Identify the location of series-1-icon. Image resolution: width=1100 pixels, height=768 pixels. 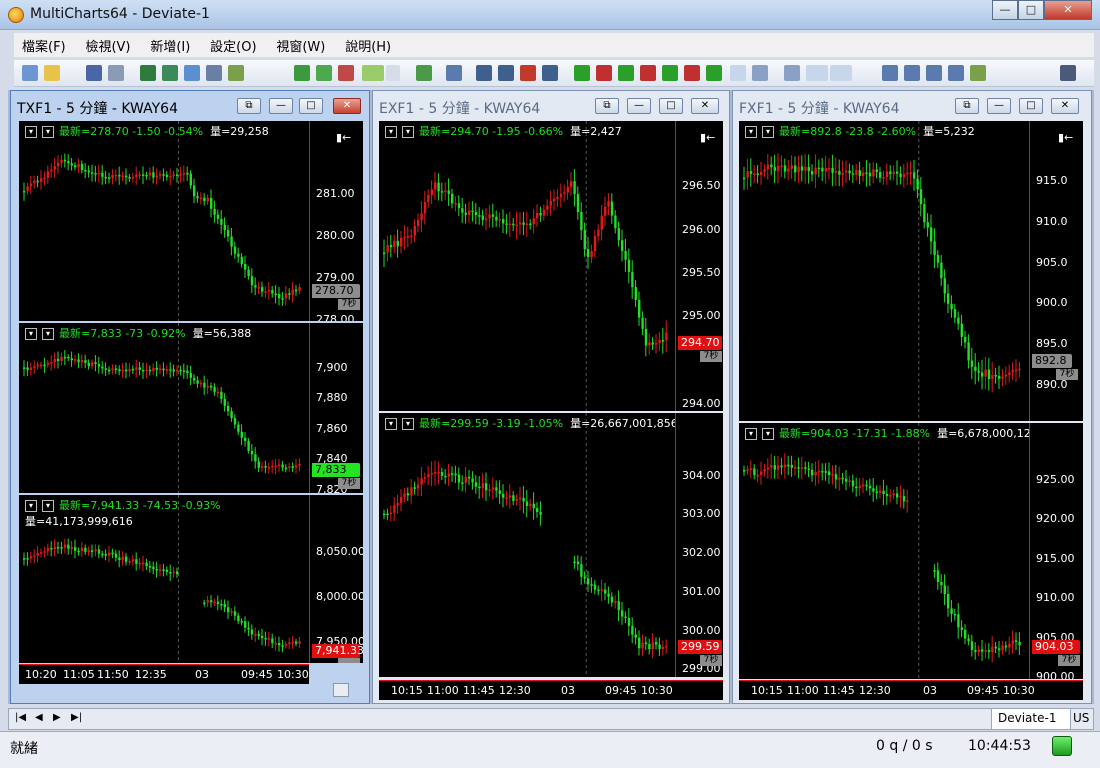
(582, 73).